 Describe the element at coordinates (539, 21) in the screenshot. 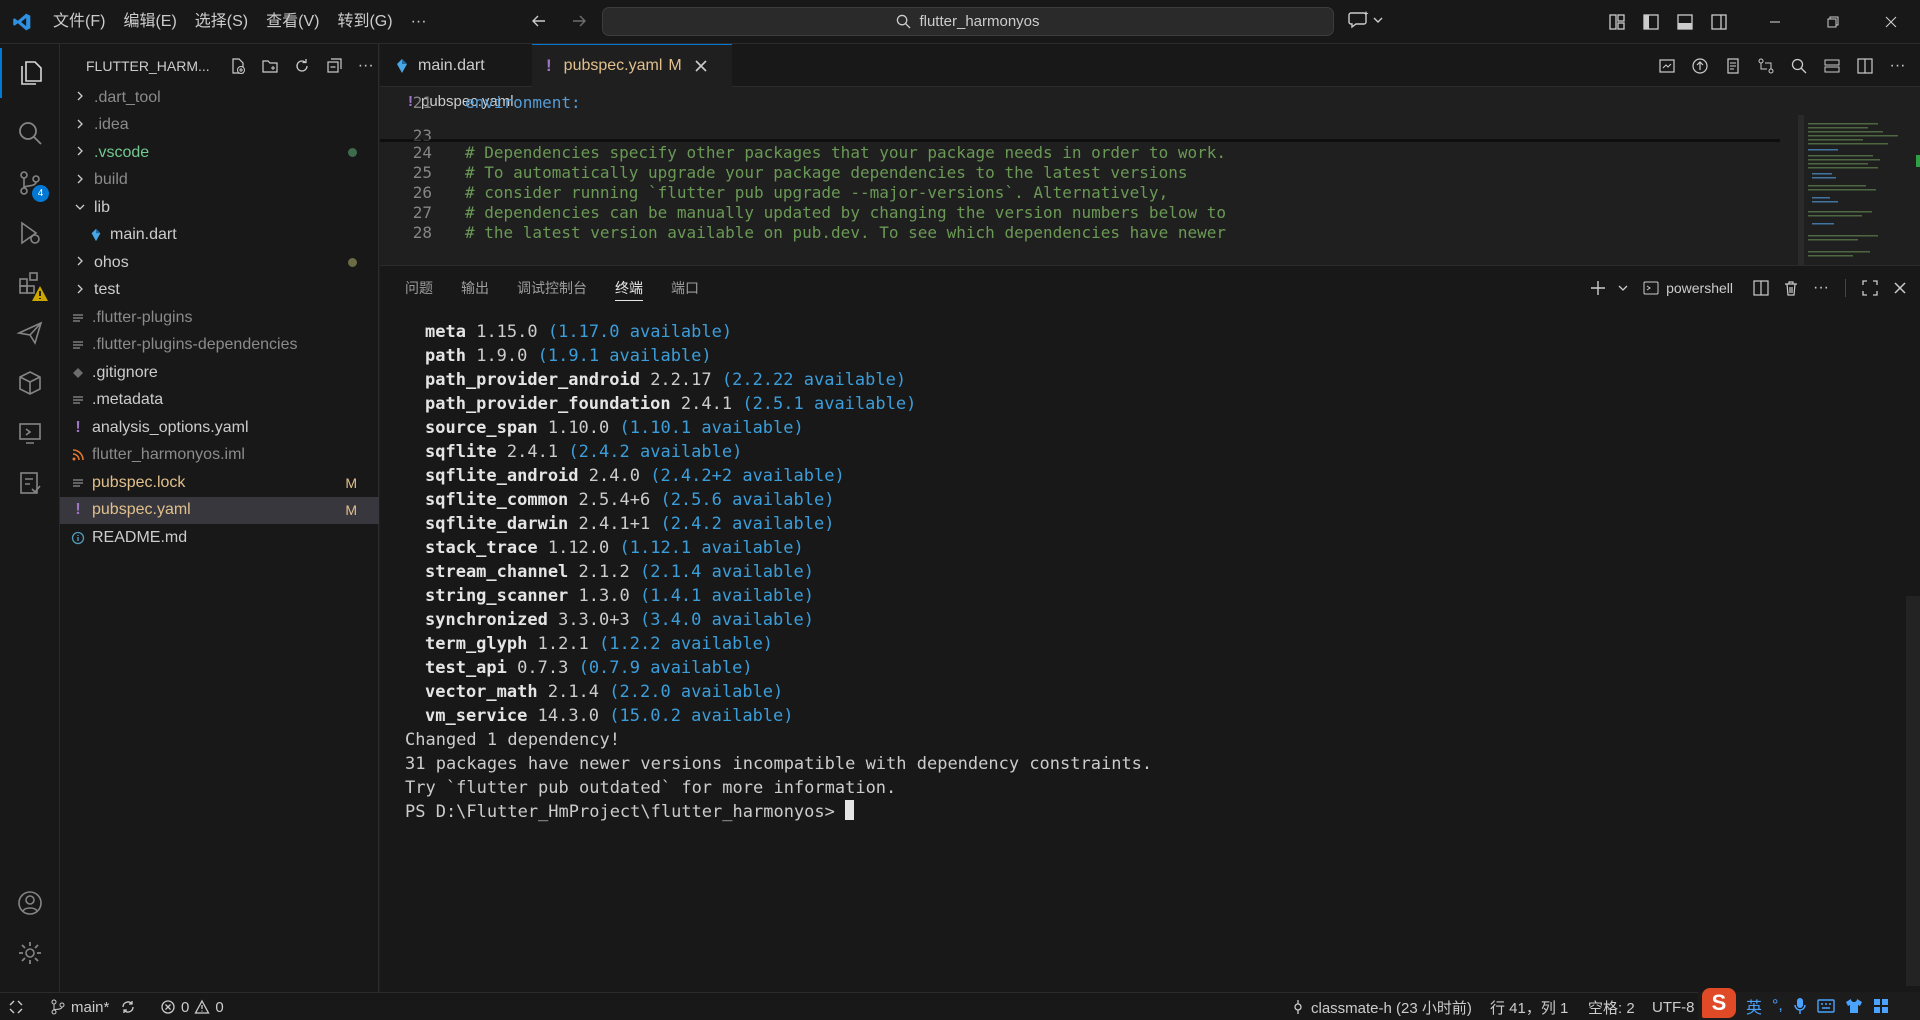

I see `back-arrow-icon` at that location.